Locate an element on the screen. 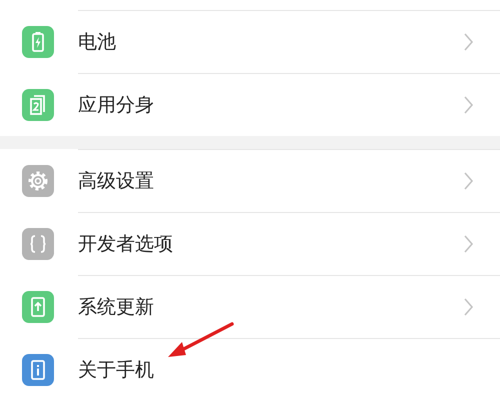 The width and height of the screenshot is (500, 404). item-label: 关于手机 is located at coordinates (116, 370).